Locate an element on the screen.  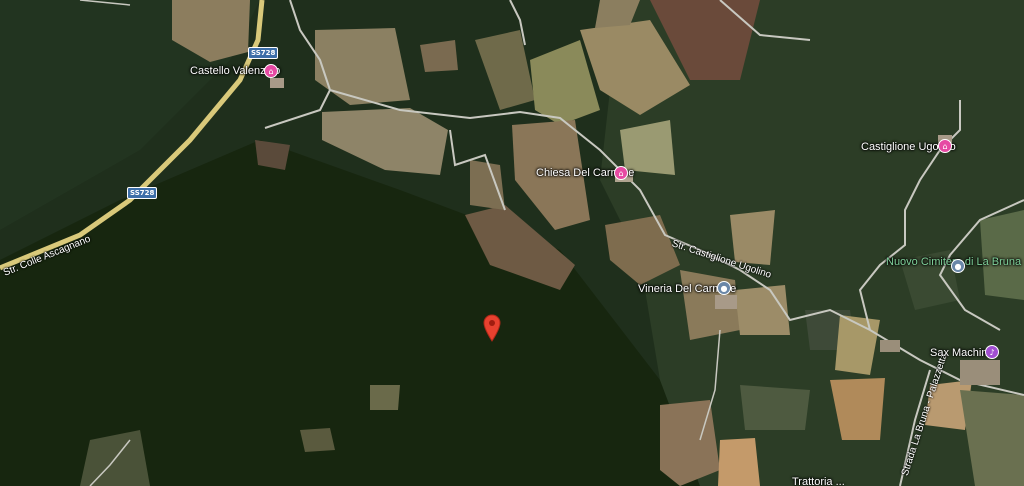
place-label-nuovo-cimitero: Nuovo Cimitero di La Bruna is located at coordinates (953, 262).